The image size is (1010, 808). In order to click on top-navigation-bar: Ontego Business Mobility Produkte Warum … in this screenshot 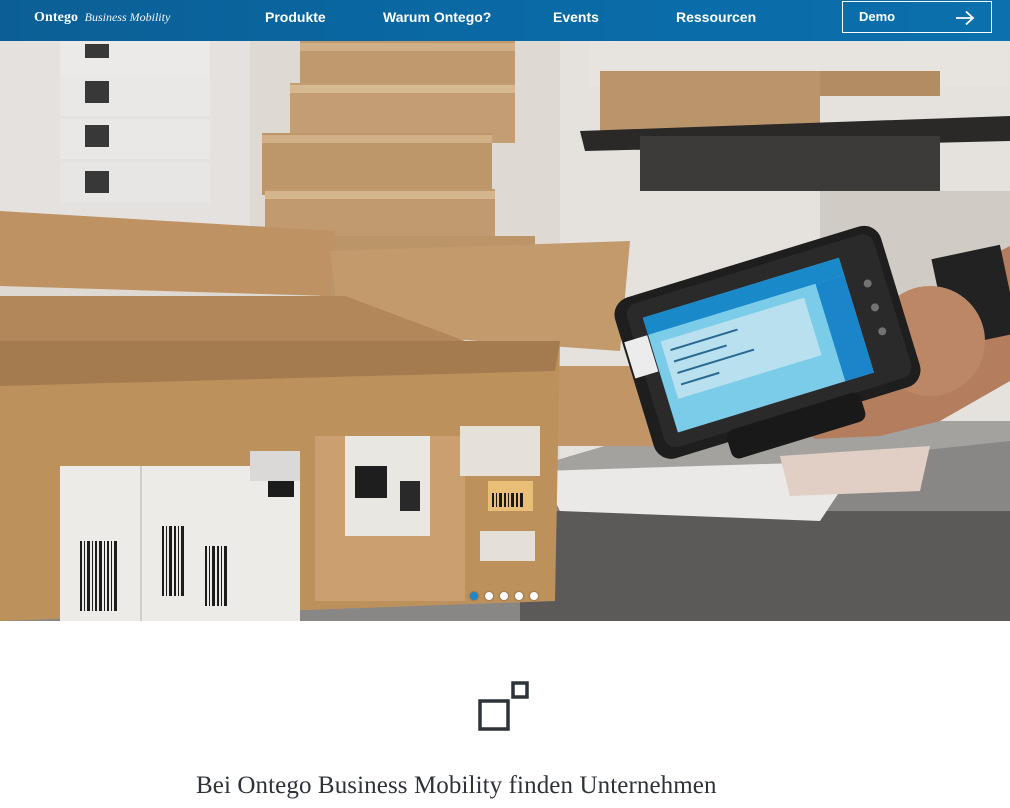, I will do `click(505, 20)`.